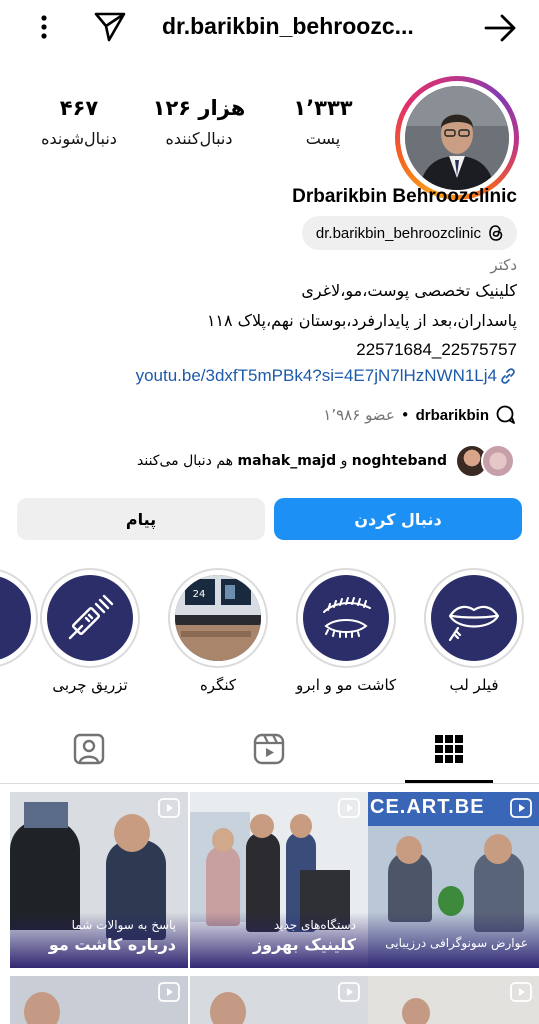  Describe the element at coordinates (398, 519) in the screenshot. I see `follow-button: دنبال کردن` at that location.